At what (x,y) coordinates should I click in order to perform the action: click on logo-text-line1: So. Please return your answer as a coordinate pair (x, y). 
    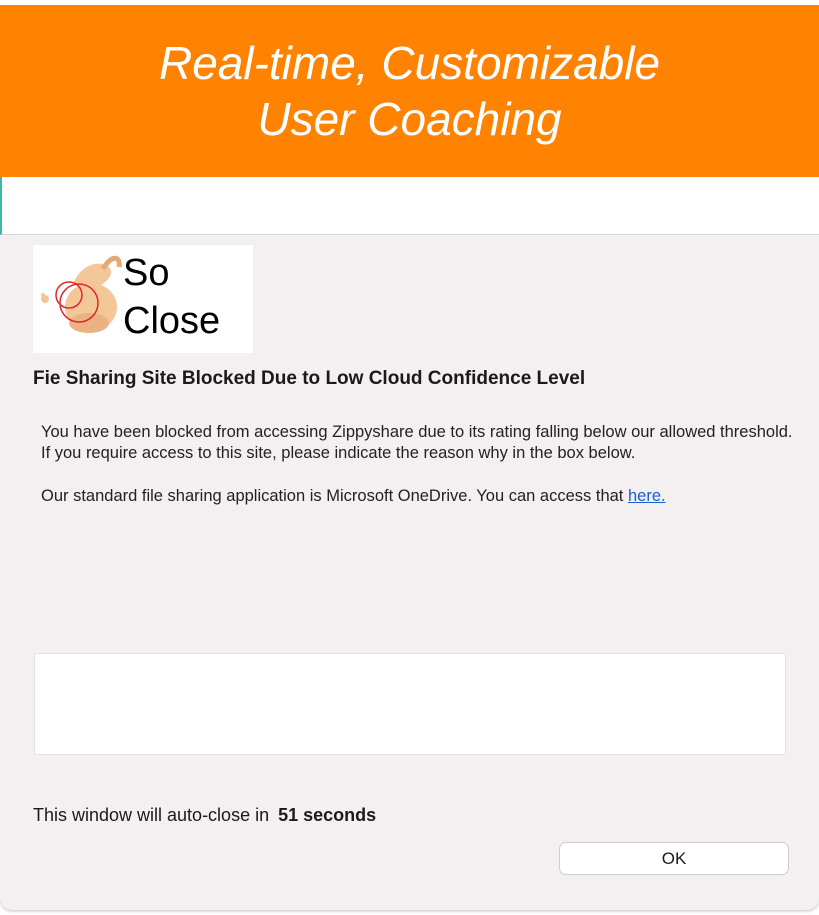
    Looking at the image, I should click on (146, 273).